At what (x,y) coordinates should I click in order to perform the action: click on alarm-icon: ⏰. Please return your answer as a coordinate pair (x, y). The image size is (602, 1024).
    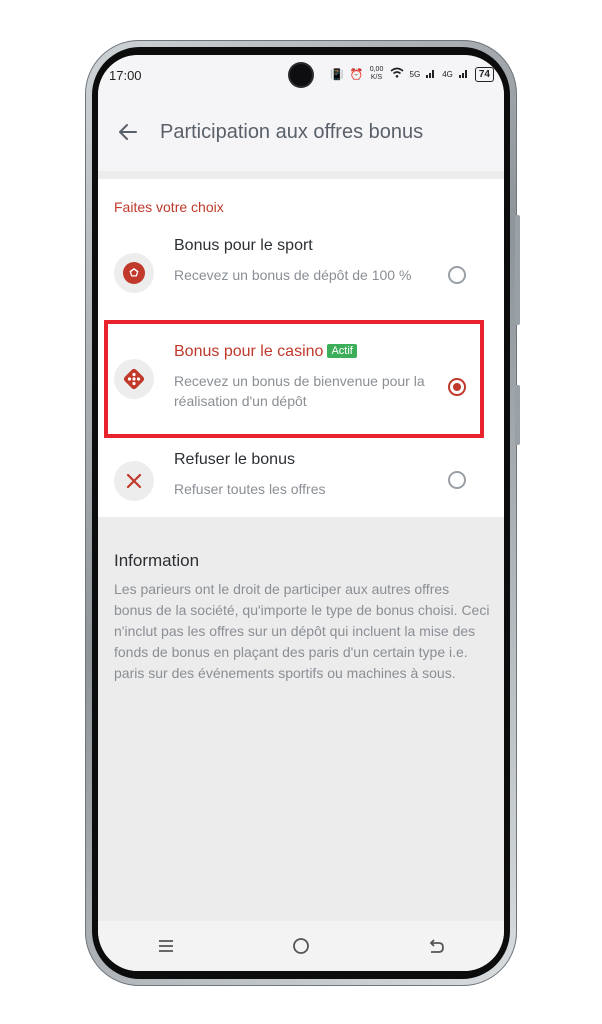
    Looking at the image, I should click on (356, 74).